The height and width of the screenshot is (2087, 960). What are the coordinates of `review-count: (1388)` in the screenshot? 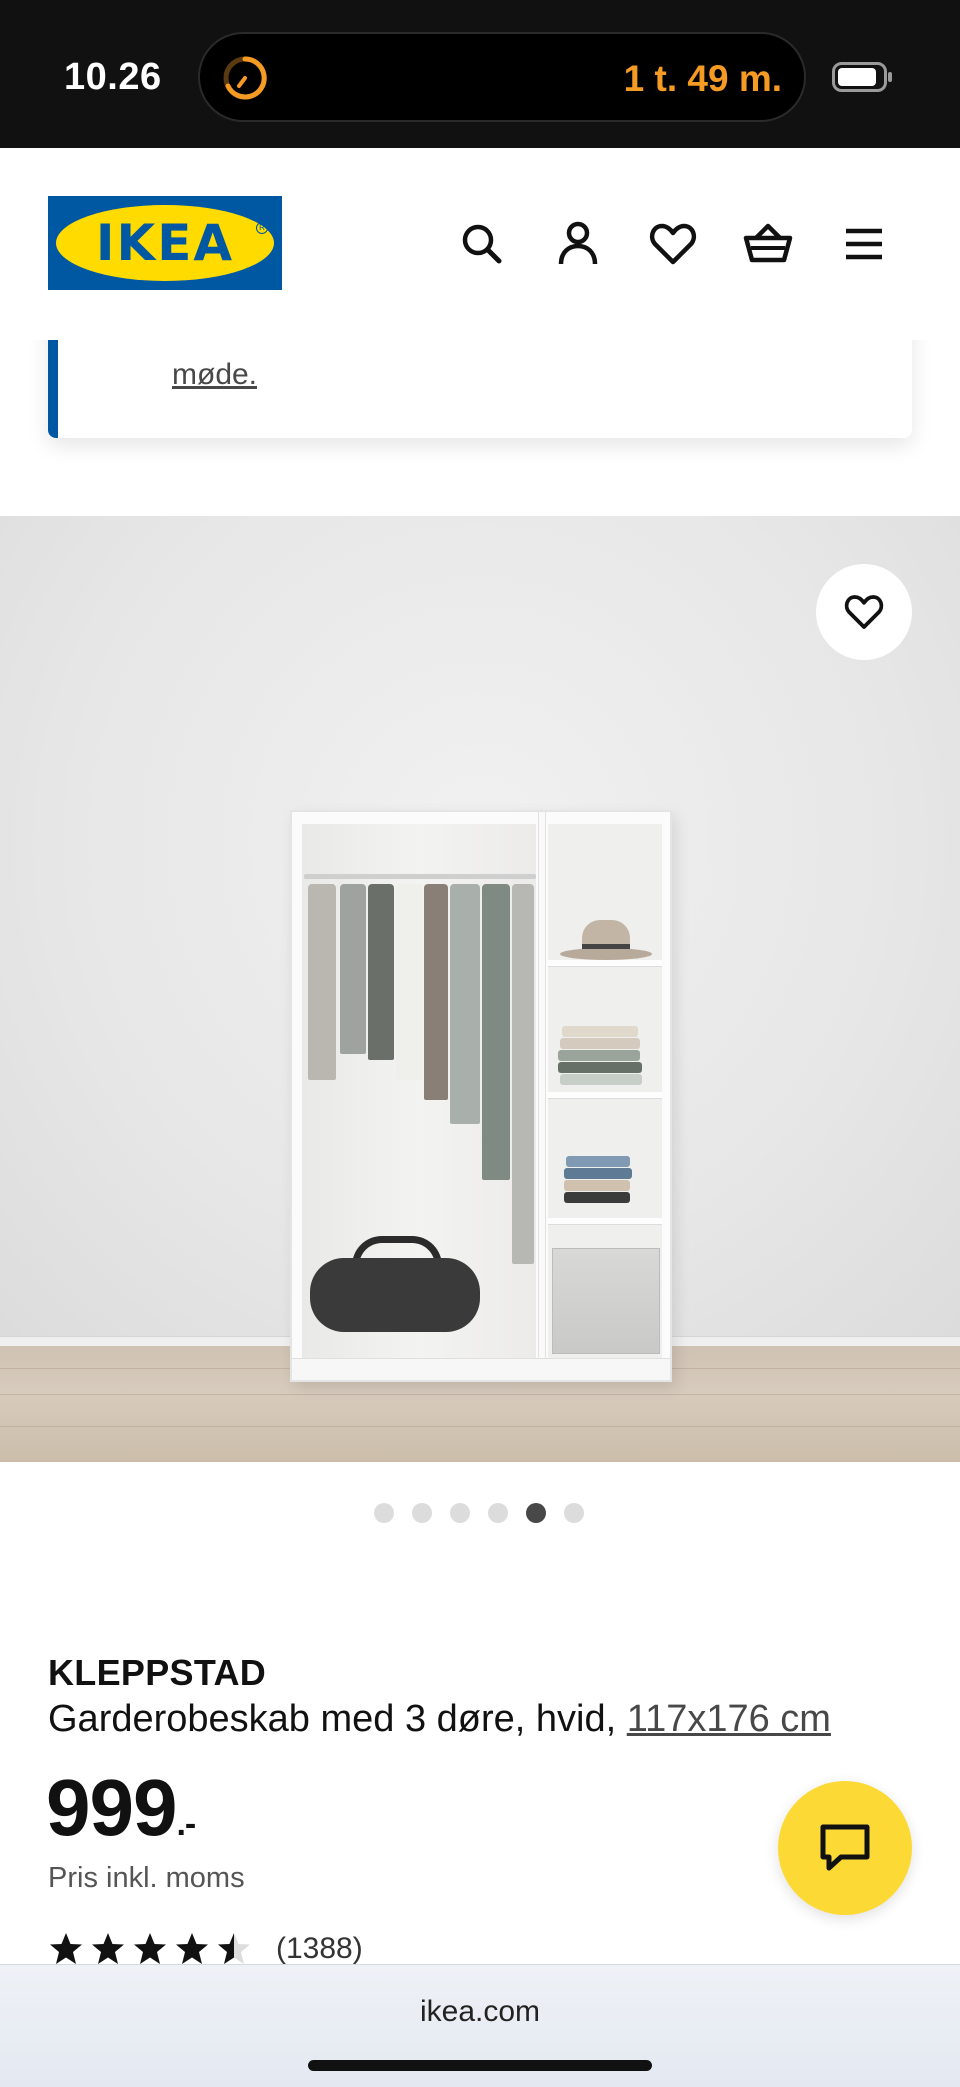 It's located at (319, 1948).